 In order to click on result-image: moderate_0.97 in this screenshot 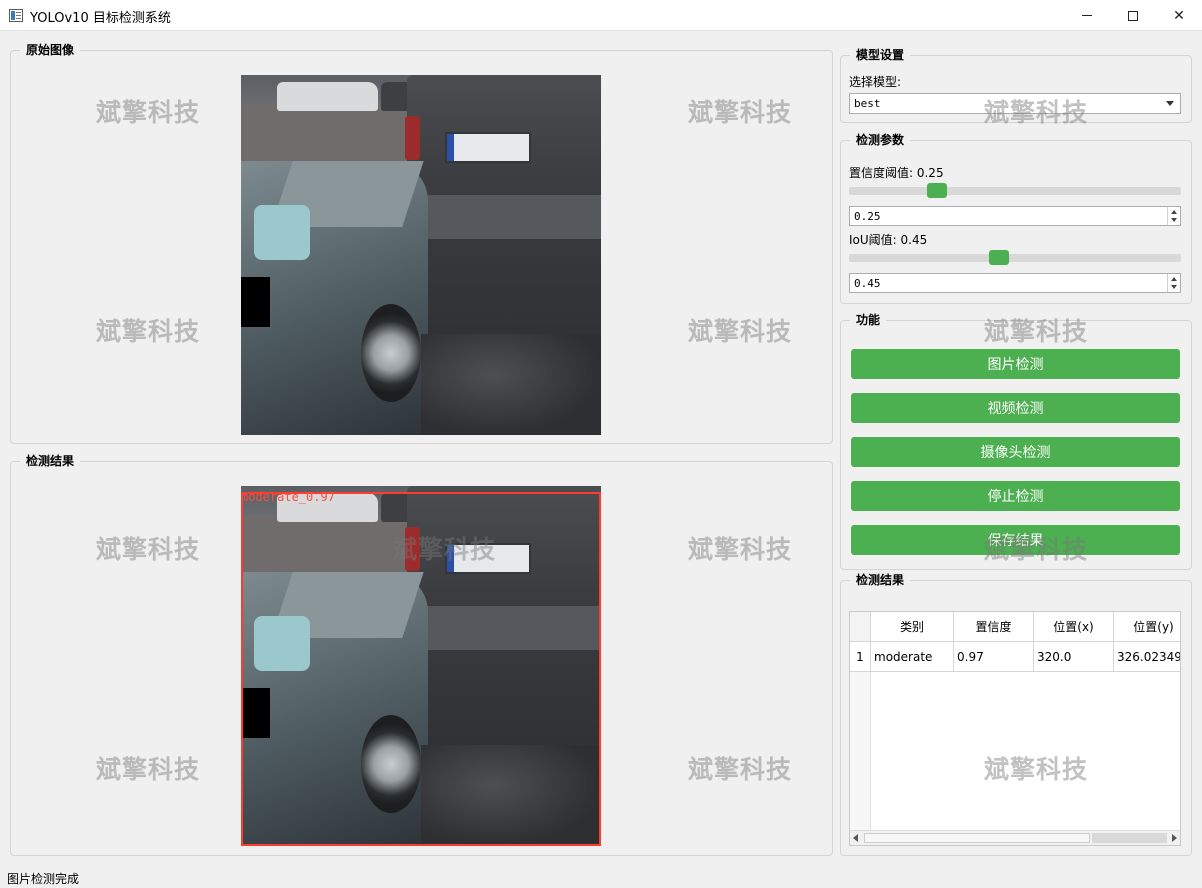, I will do `click(421, 666)`.